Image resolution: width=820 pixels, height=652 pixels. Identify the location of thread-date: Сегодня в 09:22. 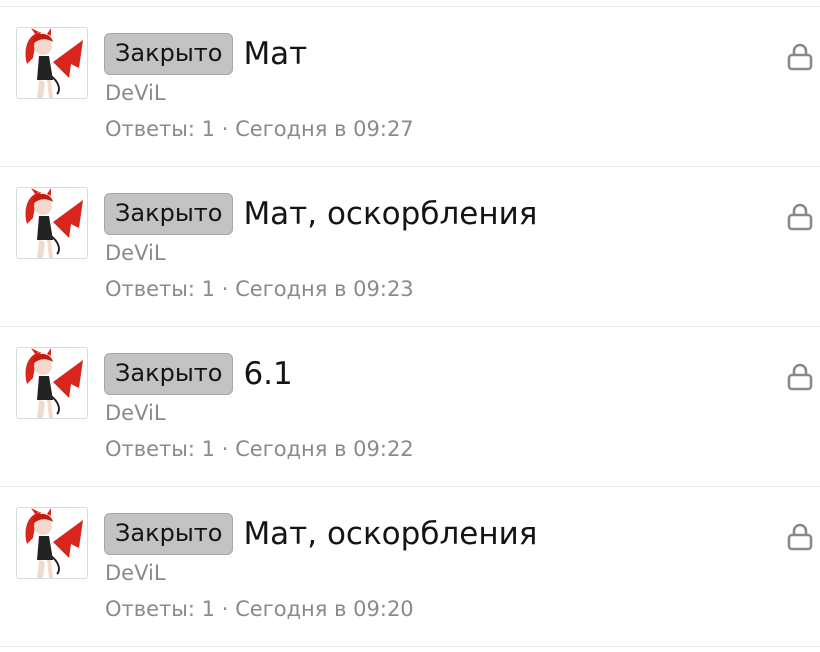
(324, 449).